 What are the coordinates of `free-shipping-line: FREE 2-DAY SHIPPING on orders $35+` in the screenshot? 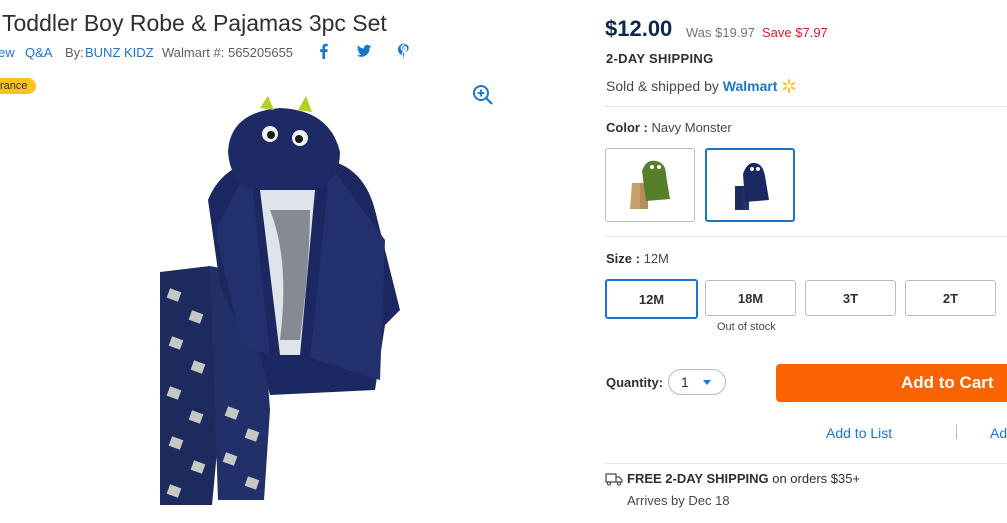 It's located at (743, 478).